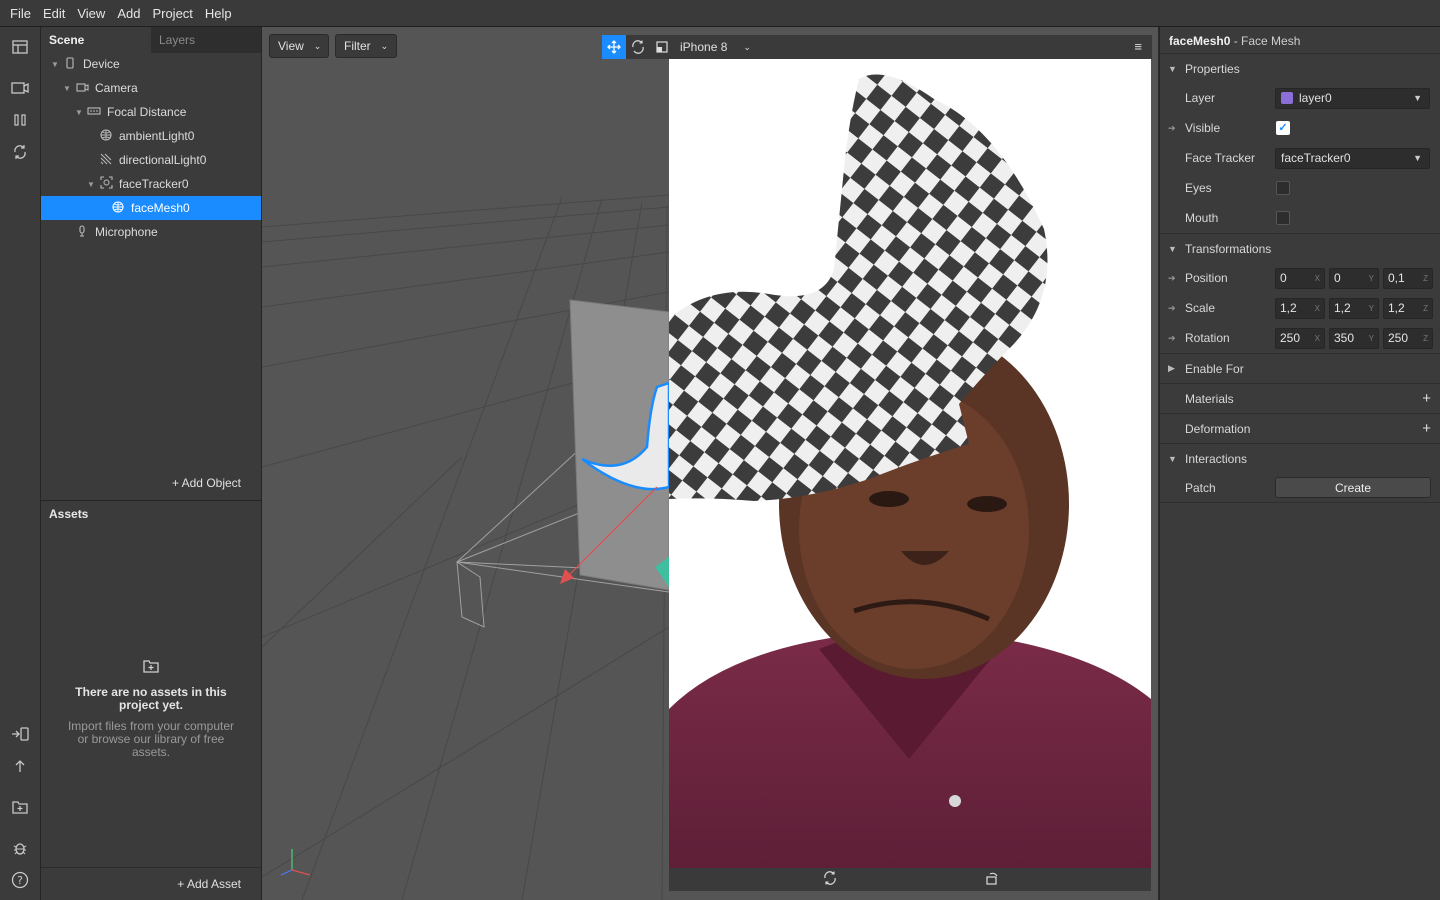  Describe the element at coordinates (1408, 308) in the screenshot. I see `scale-z-input: 1,2 Z` at that location.